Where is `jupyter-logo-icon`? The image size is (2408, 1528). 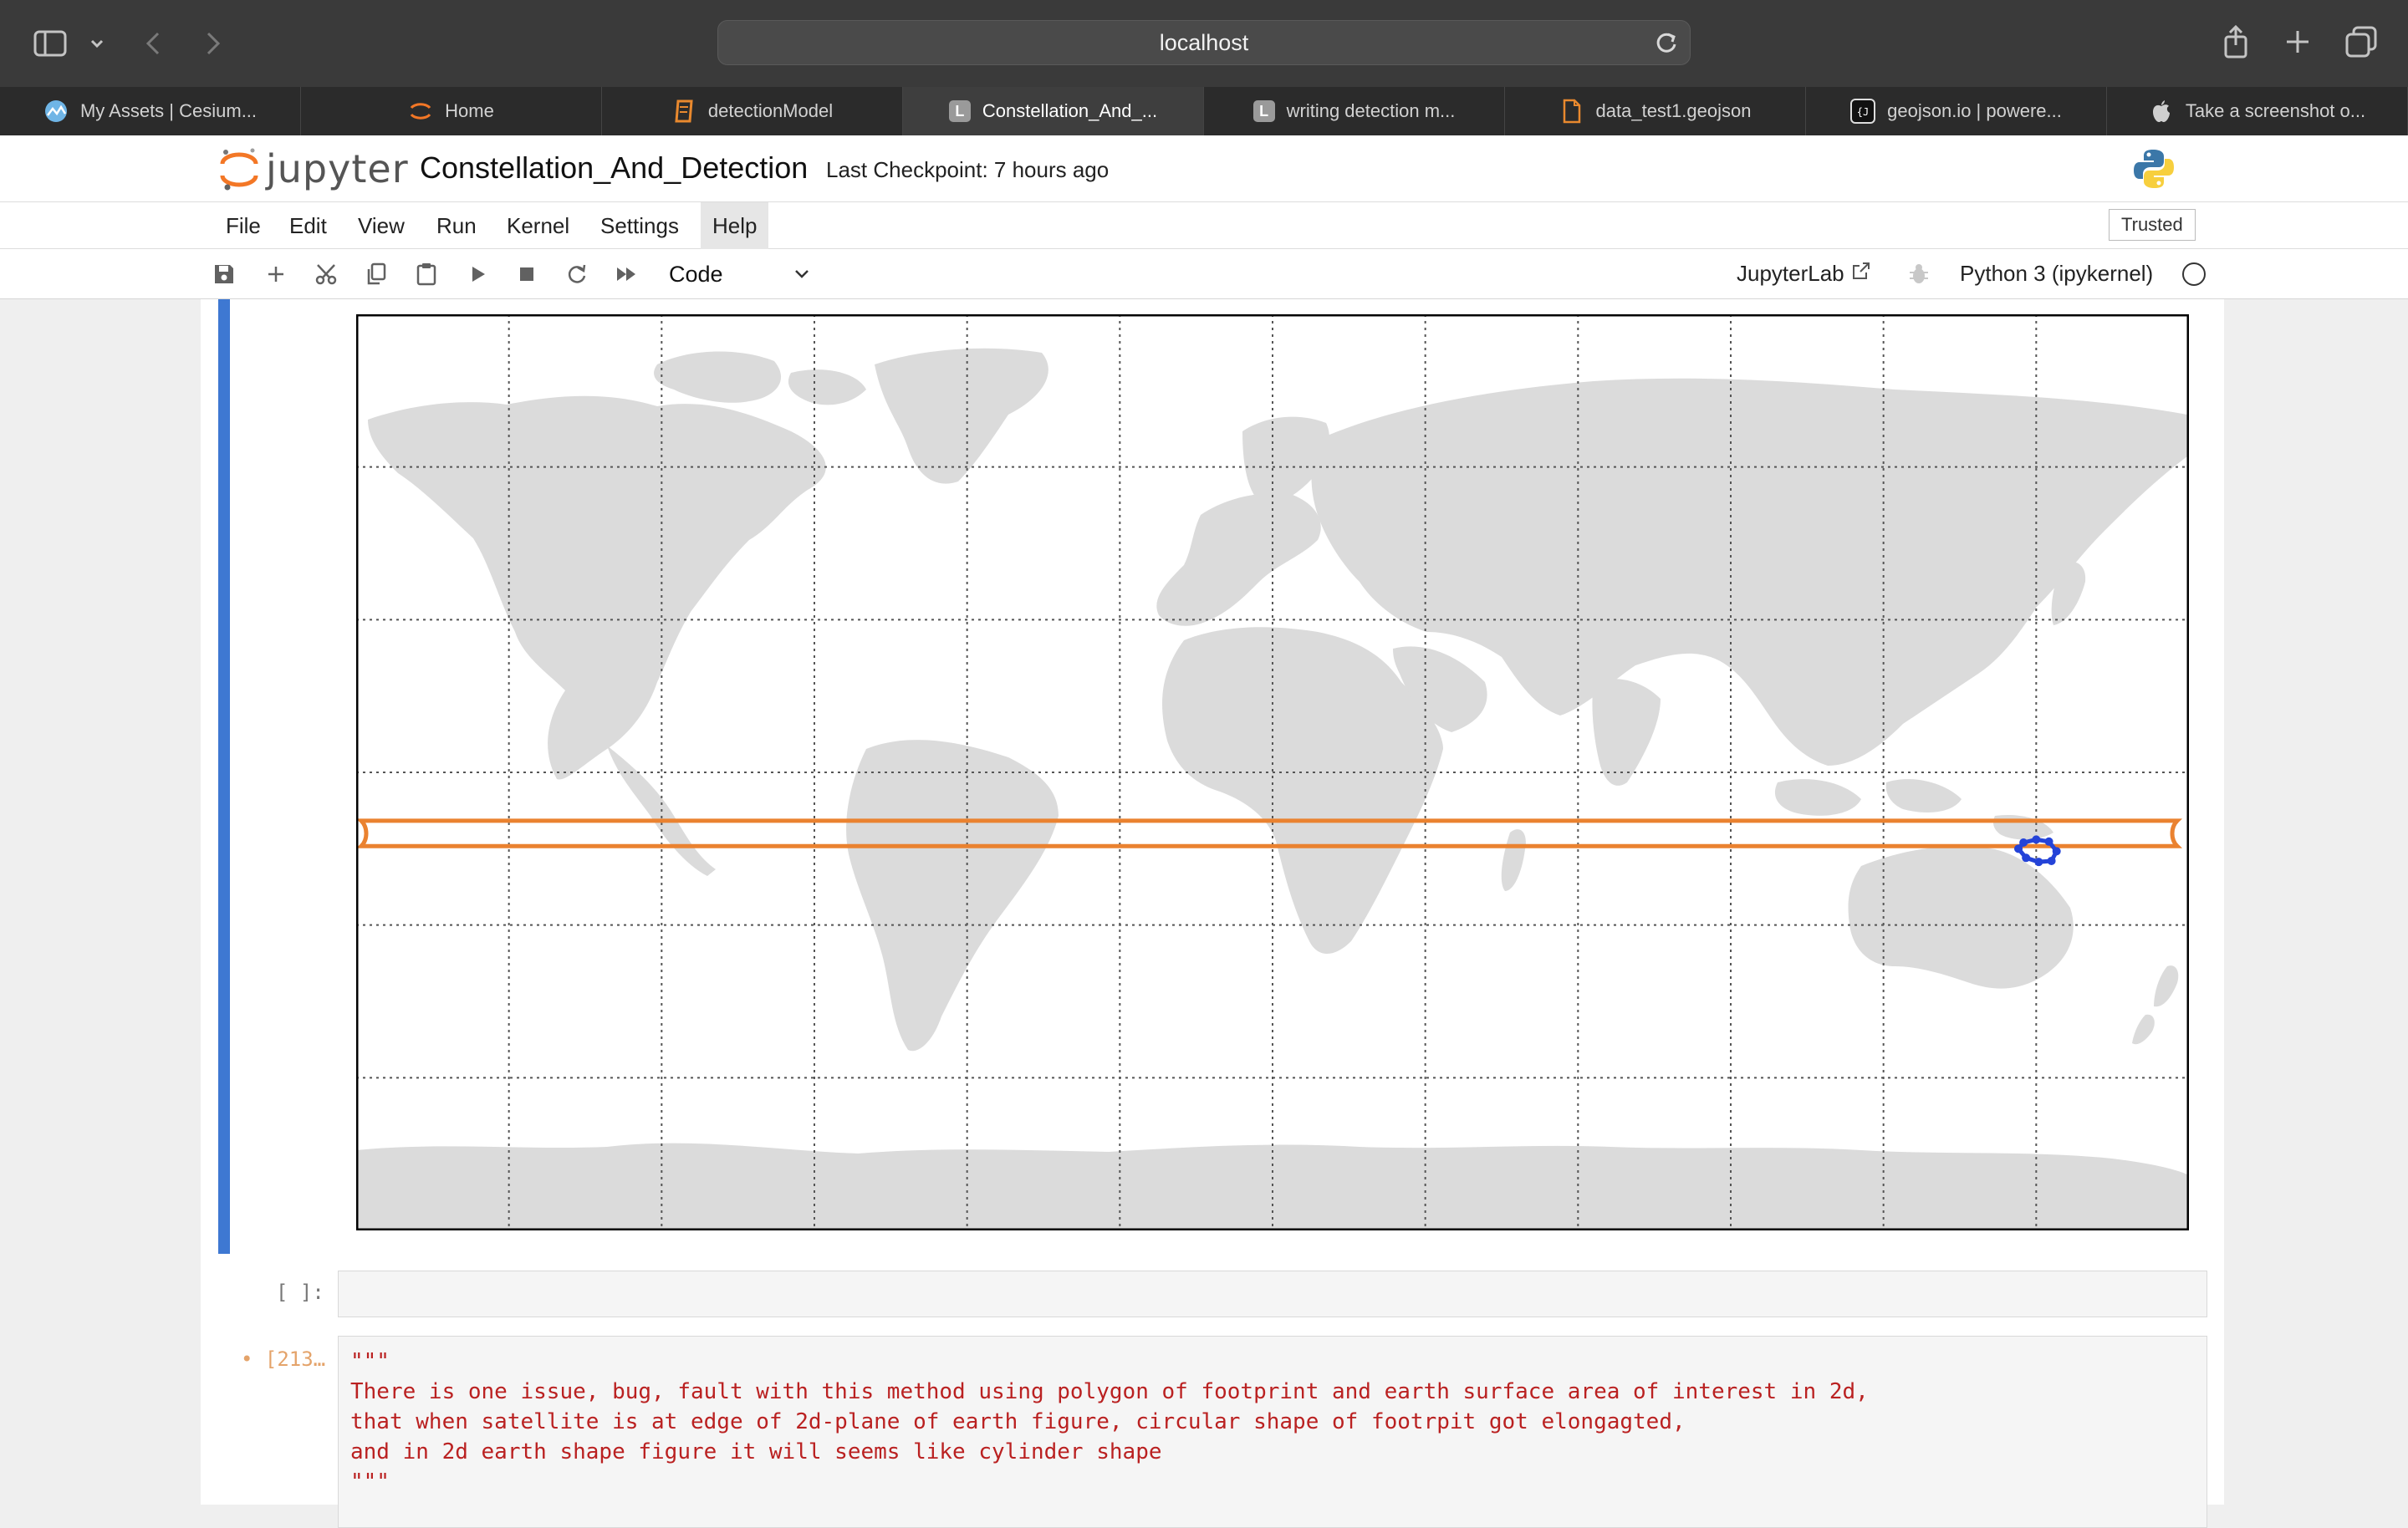
jupyter-logo-icon is located at coordinates (239, 170).